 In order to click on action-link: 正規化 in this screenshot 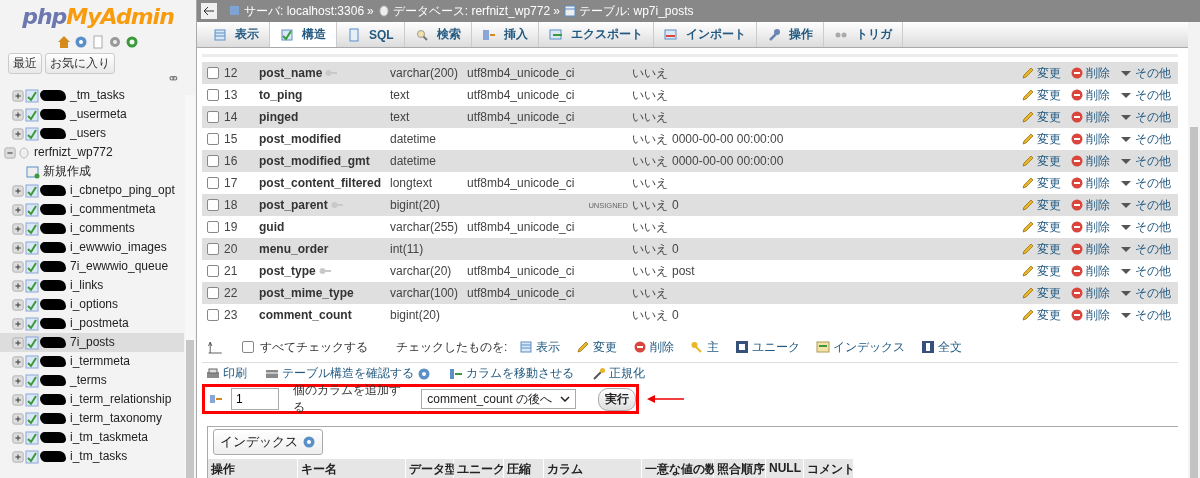, I will do `click(627, 373)`.